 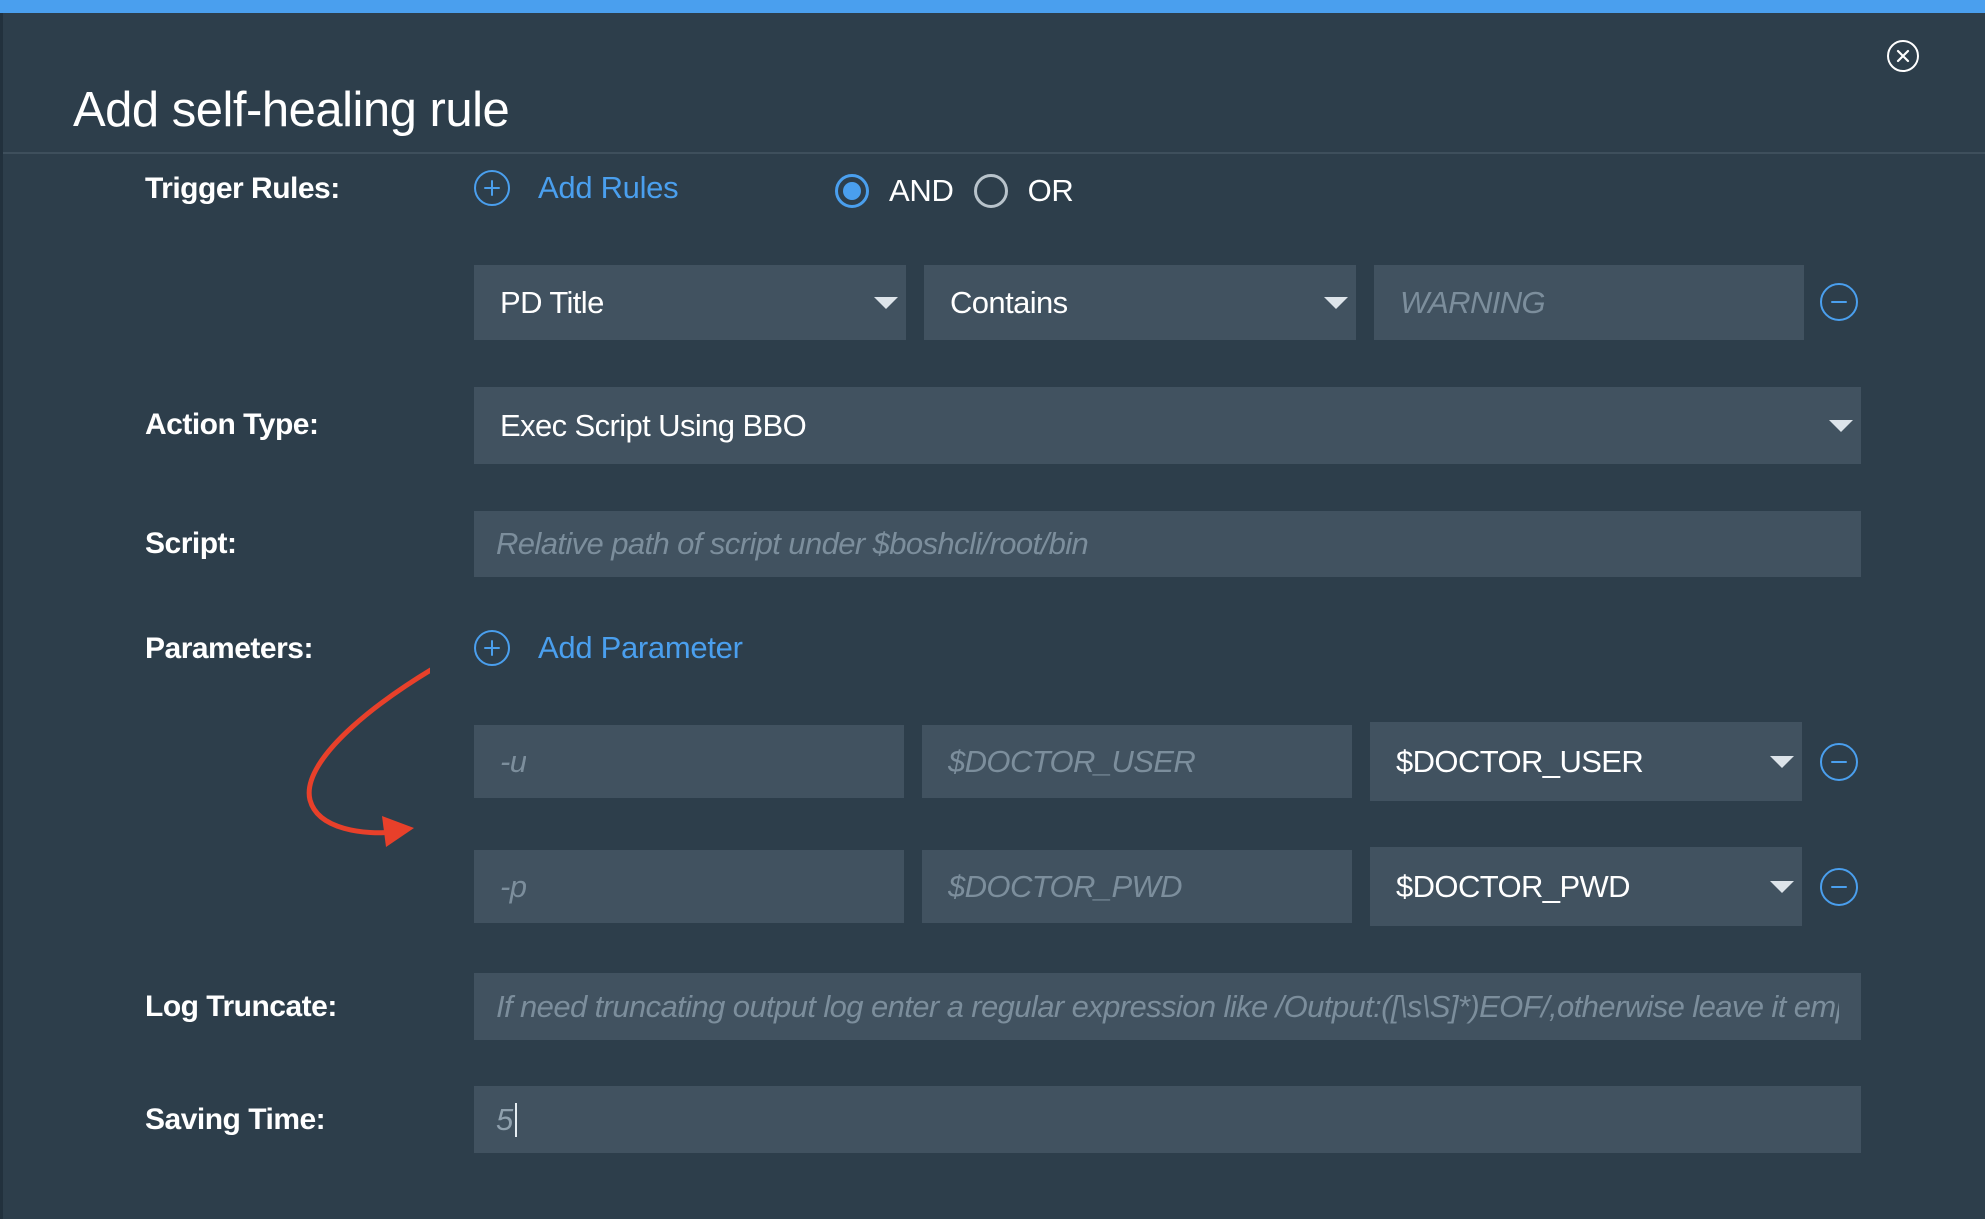 I want to click on param-variable-value: $DOCTOR_USER, so click(x=1520, y=761).